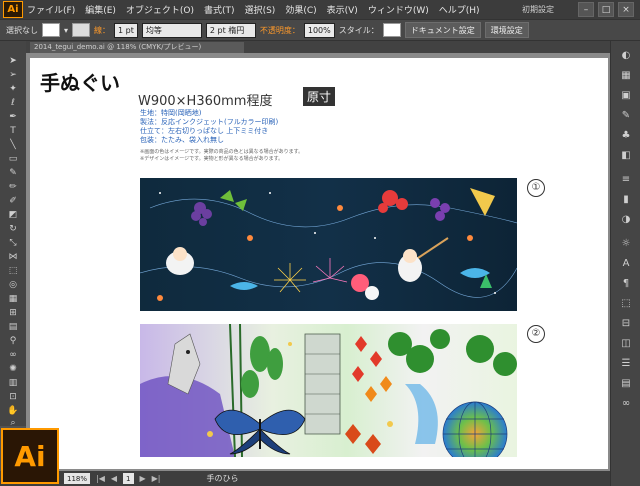 This screenshot has width=640, height=486. What do you see at coordinates (100, 9) in the screenshot?
I see `menu-edit: 編集(E)` at bounding box center [100, 9].